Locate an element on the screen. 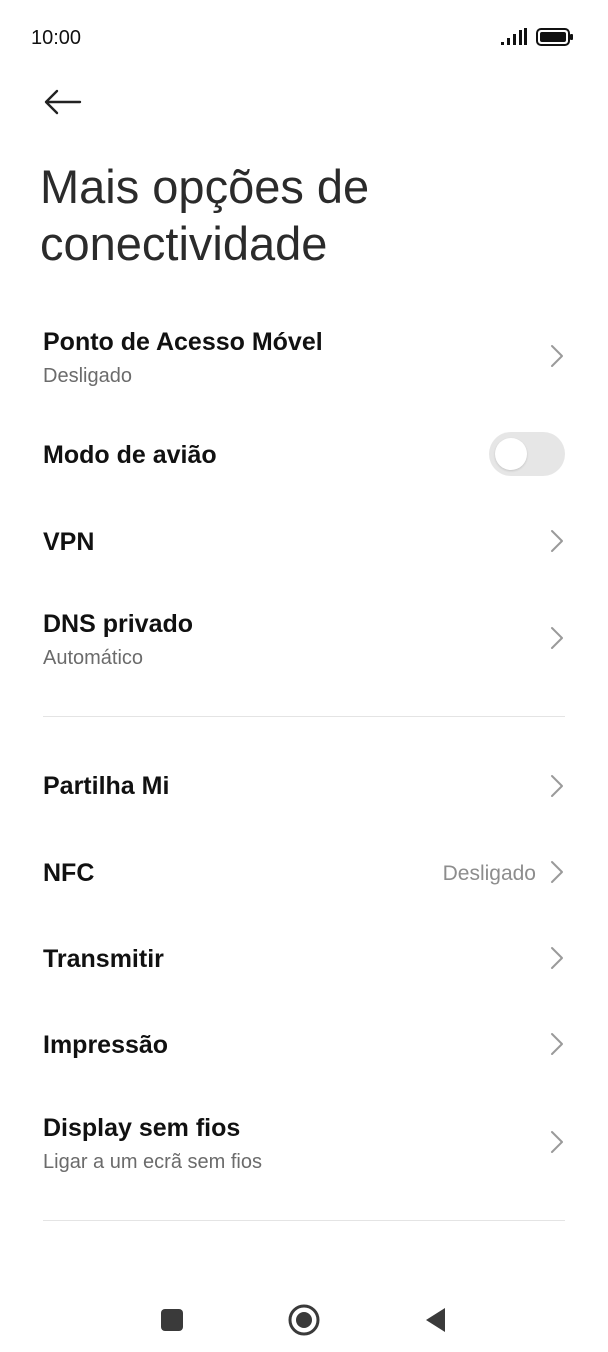 This screenshot has width=608, height=1352. home-button is located at coordinates (304, 1320).